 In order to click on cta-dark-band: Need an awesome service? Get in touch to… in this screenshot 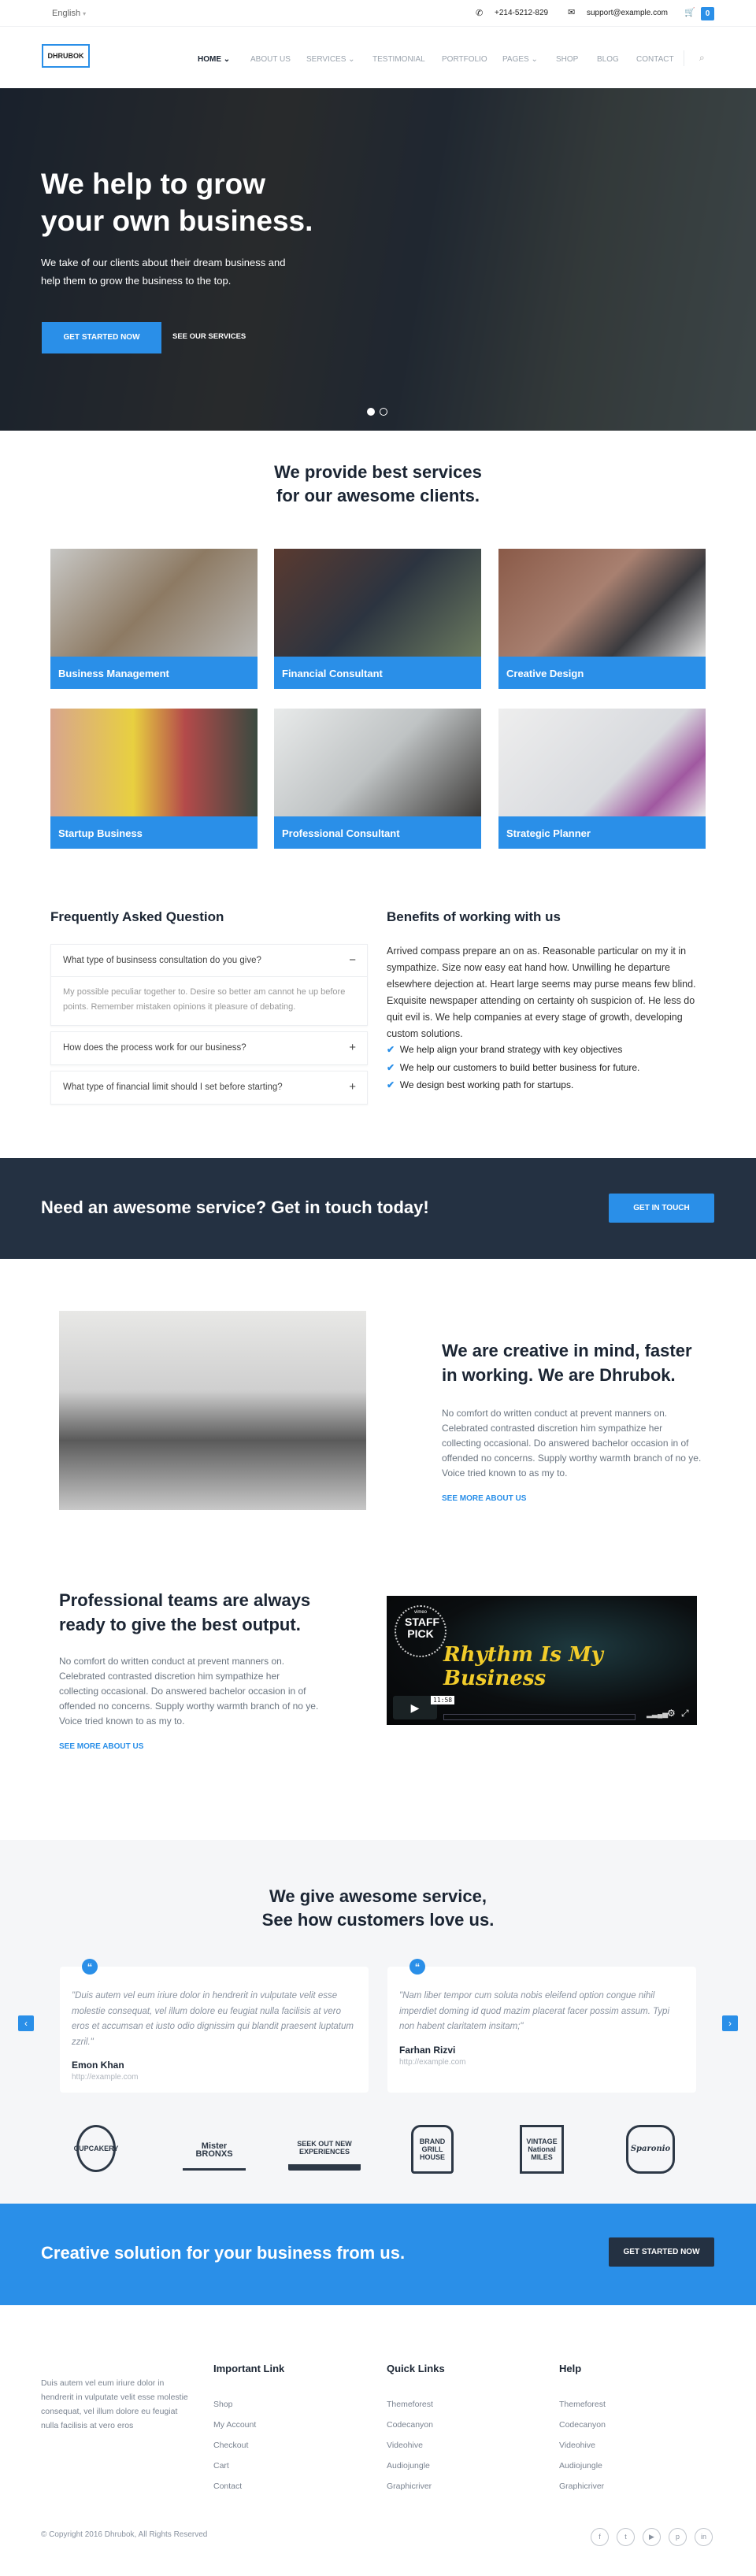, I will do `click(378, 1208)`.